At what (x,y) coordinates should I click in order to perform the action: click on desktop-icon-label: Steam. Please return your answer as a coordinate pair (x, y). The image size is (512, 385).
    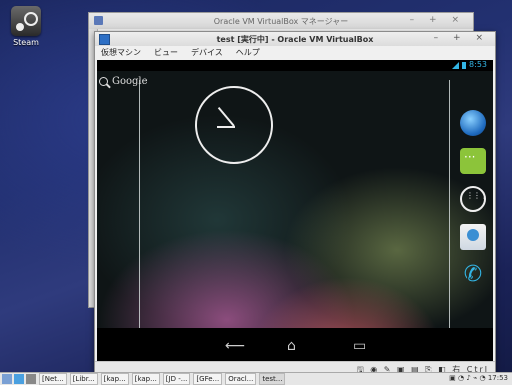
    Looking at the image, I should click on (26, 42).